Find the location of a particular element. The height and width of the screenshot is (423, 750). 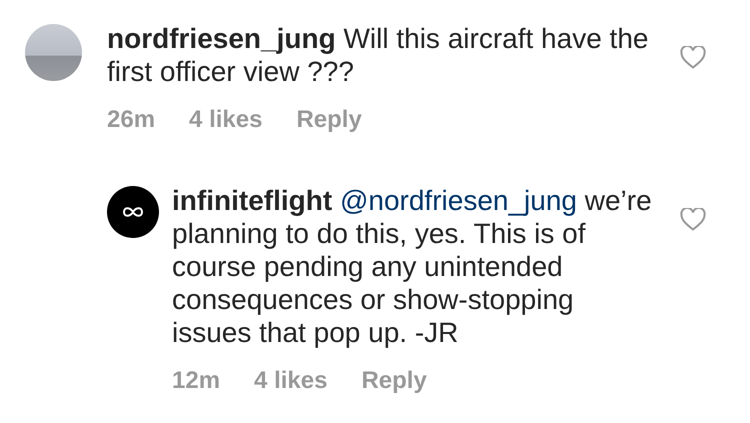

infinity-icon is located at coordinates (133, 212).